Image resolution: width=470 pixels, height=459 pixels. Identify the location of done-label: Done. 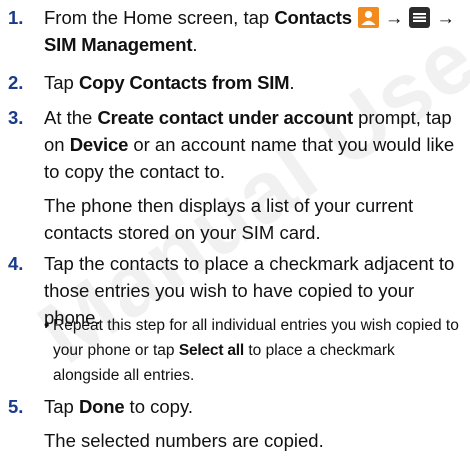
(101, 406).